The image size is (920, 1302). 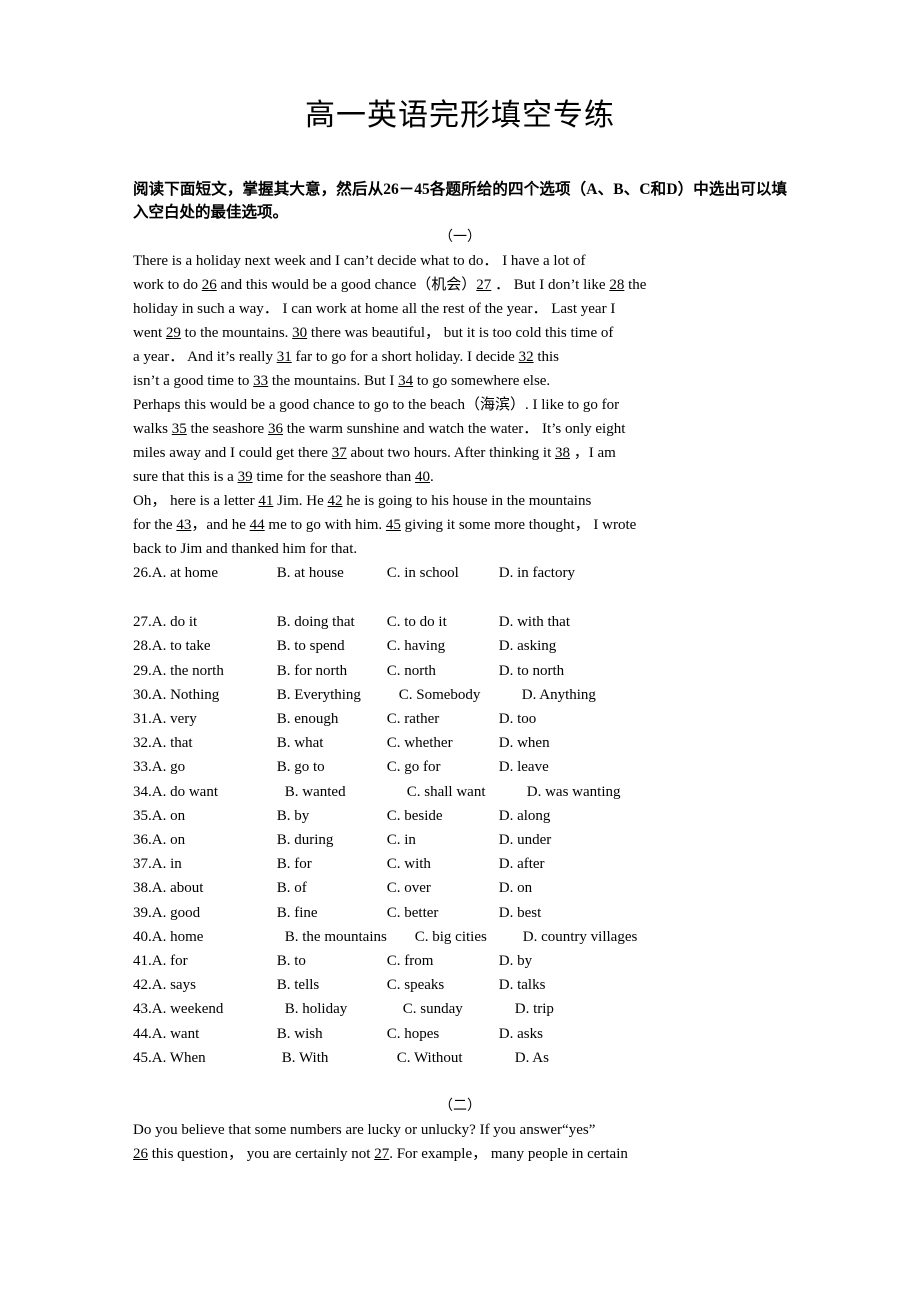 What do you see at coordinates (217, 1058) in the screenshot?
I see `answer-option: A. When` at bounding box center [217, 1058].